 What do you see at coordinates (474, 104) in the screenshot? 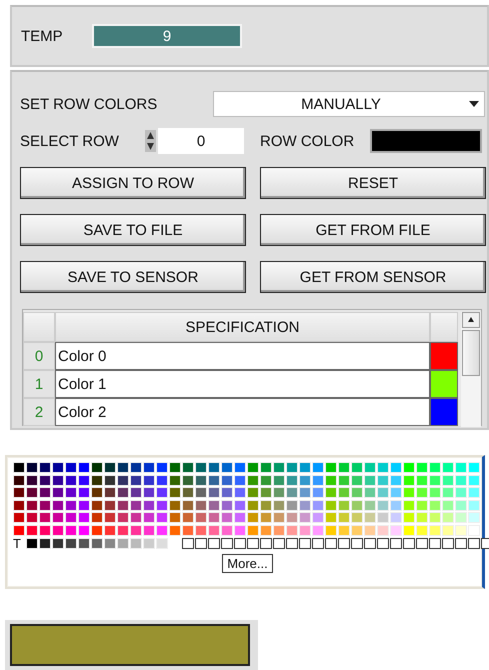
I see `caret-icon` at bounding box center [474, 104].